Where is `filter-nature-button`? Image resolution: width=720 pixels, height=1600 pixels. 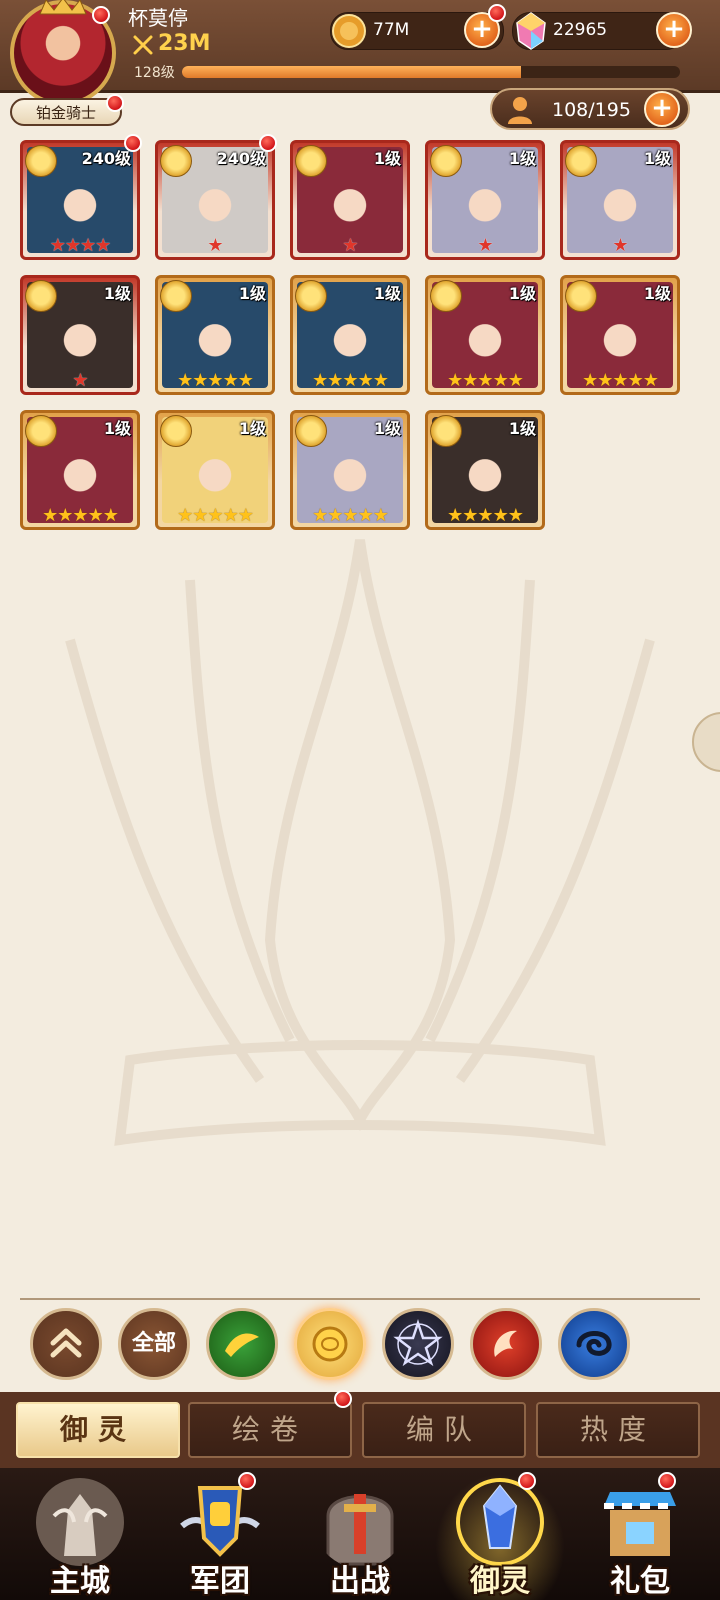
filter-nature-button is located at coordinates (242, 1344).